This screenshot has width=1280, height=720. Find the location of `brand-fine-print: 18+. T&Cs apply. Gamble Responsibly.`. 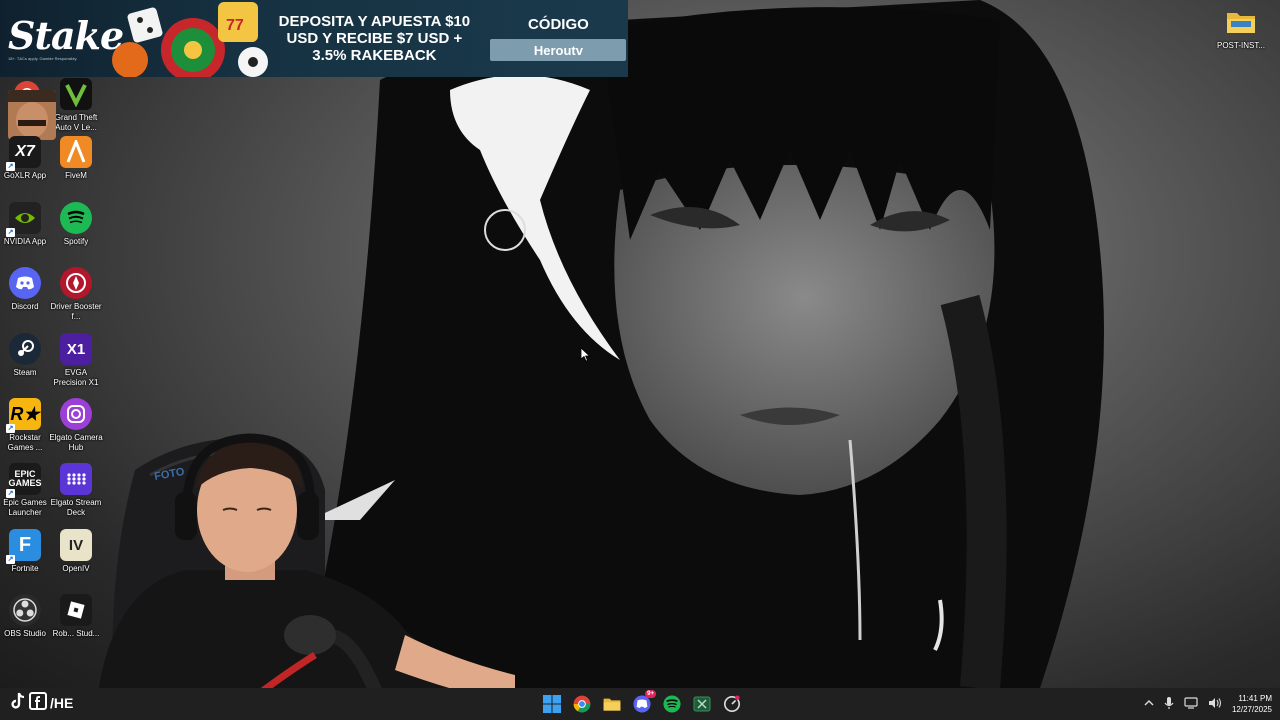

brand-fine-print: 18+. T&Cs apply. Gamble Responsibly. is located at coordinates (43, 58).